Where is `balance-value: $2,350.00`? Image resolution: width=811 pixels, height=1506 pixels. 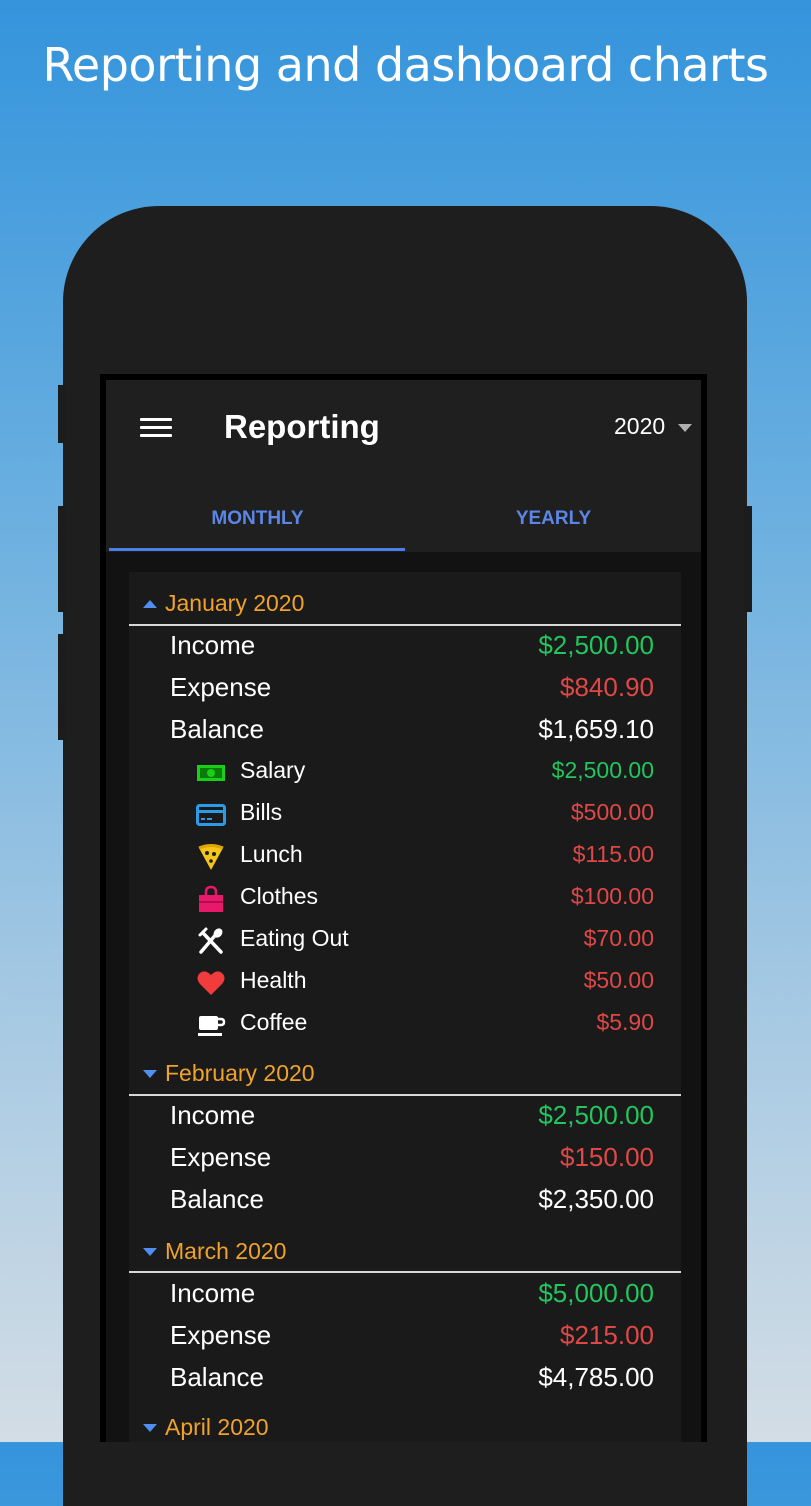 balance-value: $2,350.00 is located at coordinates (596, 1199).